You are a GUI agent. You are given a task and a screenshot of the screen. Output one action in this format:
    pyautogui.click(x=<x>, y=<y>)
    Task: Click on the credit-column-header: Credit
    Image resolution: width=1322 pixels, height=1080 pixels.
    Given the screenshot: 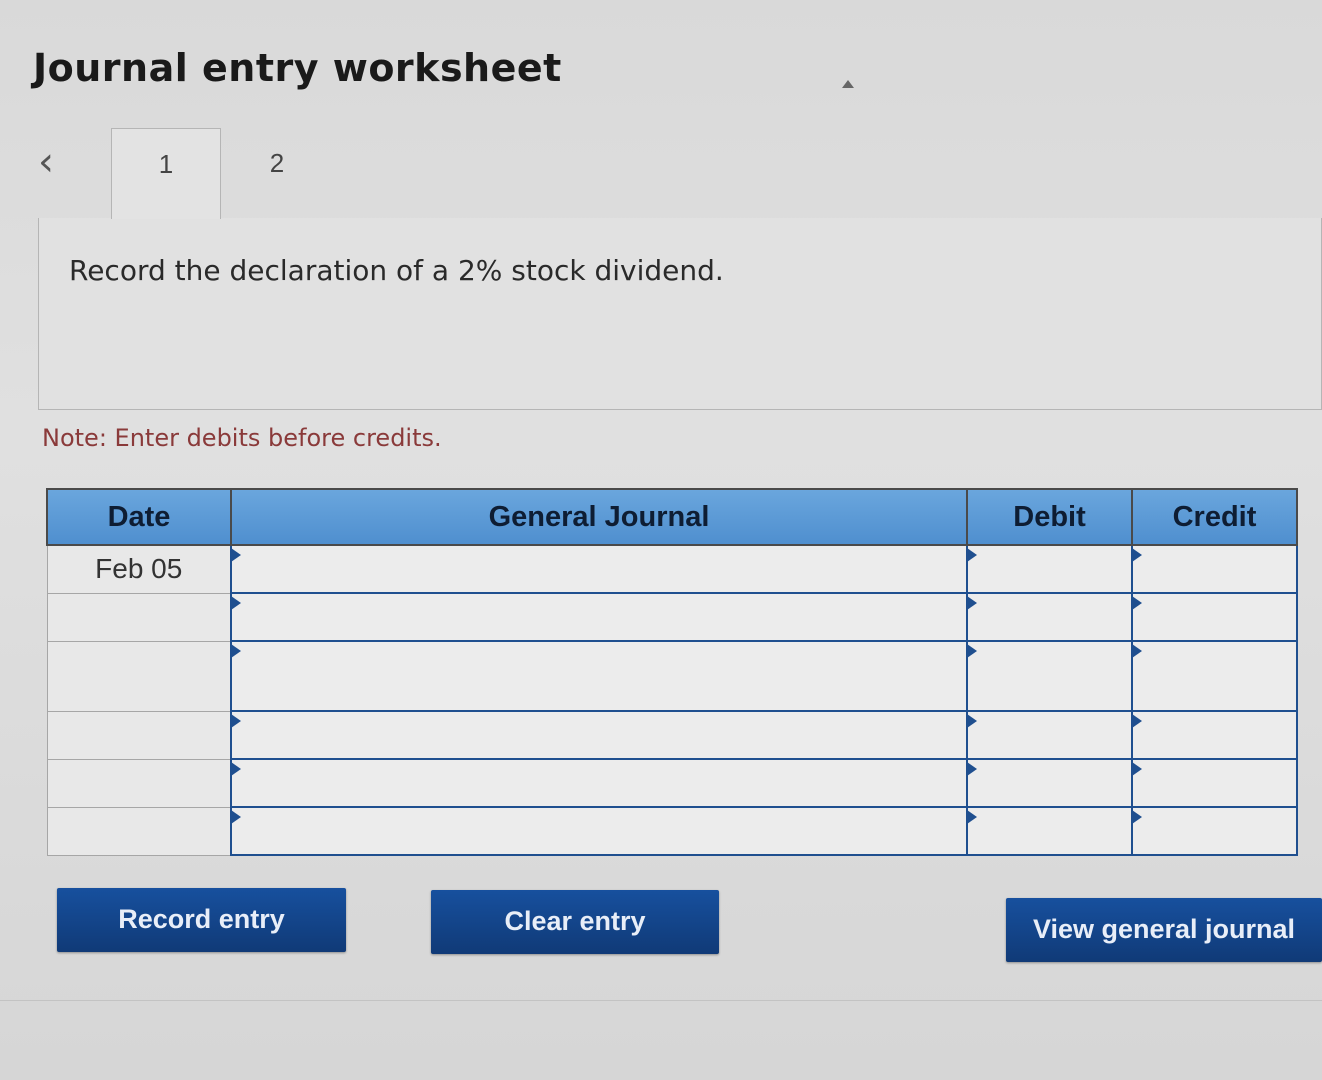 What is the action you would take?
    pyautogui.click(x=1214, y=517)
    